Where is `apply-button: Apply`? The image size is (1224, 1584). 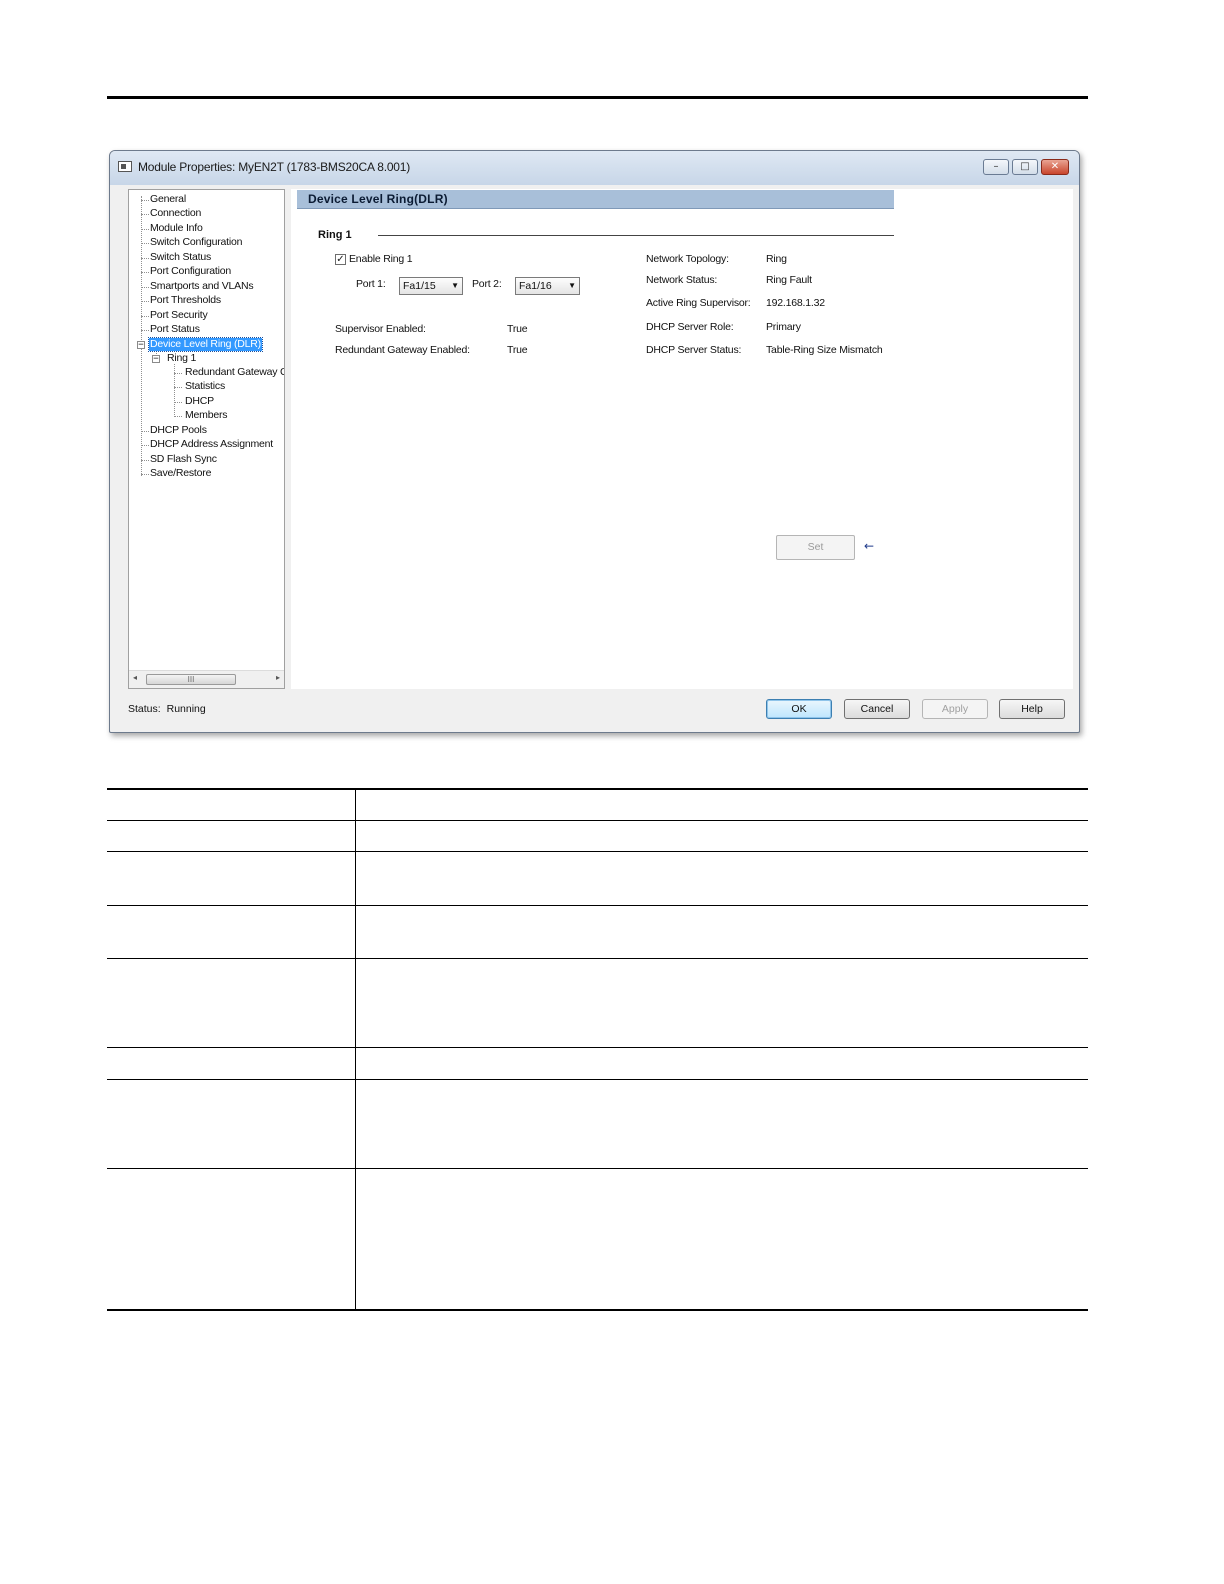 apply-button: Apply is located at coordinates (955, 709).